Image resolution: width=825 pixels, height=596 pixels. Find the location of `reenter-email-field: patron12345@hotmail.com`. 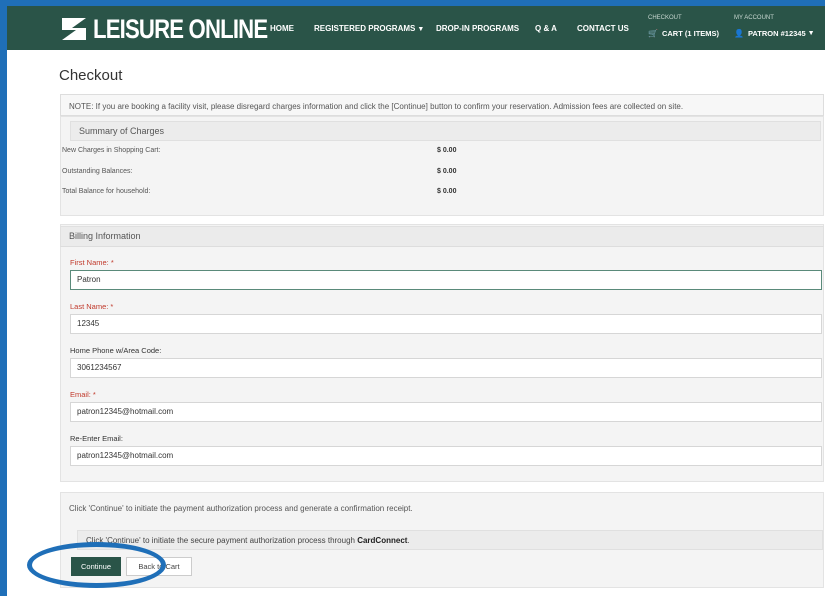

reenter-email-field: patron12345@hotmail.com is located at coordinates (446, 456).